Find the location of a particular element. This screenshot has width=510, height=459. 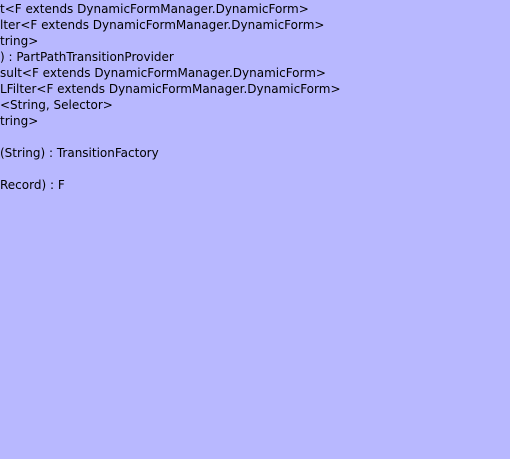

completion-item: <String, Selector> is located at coordinates (170, 105).